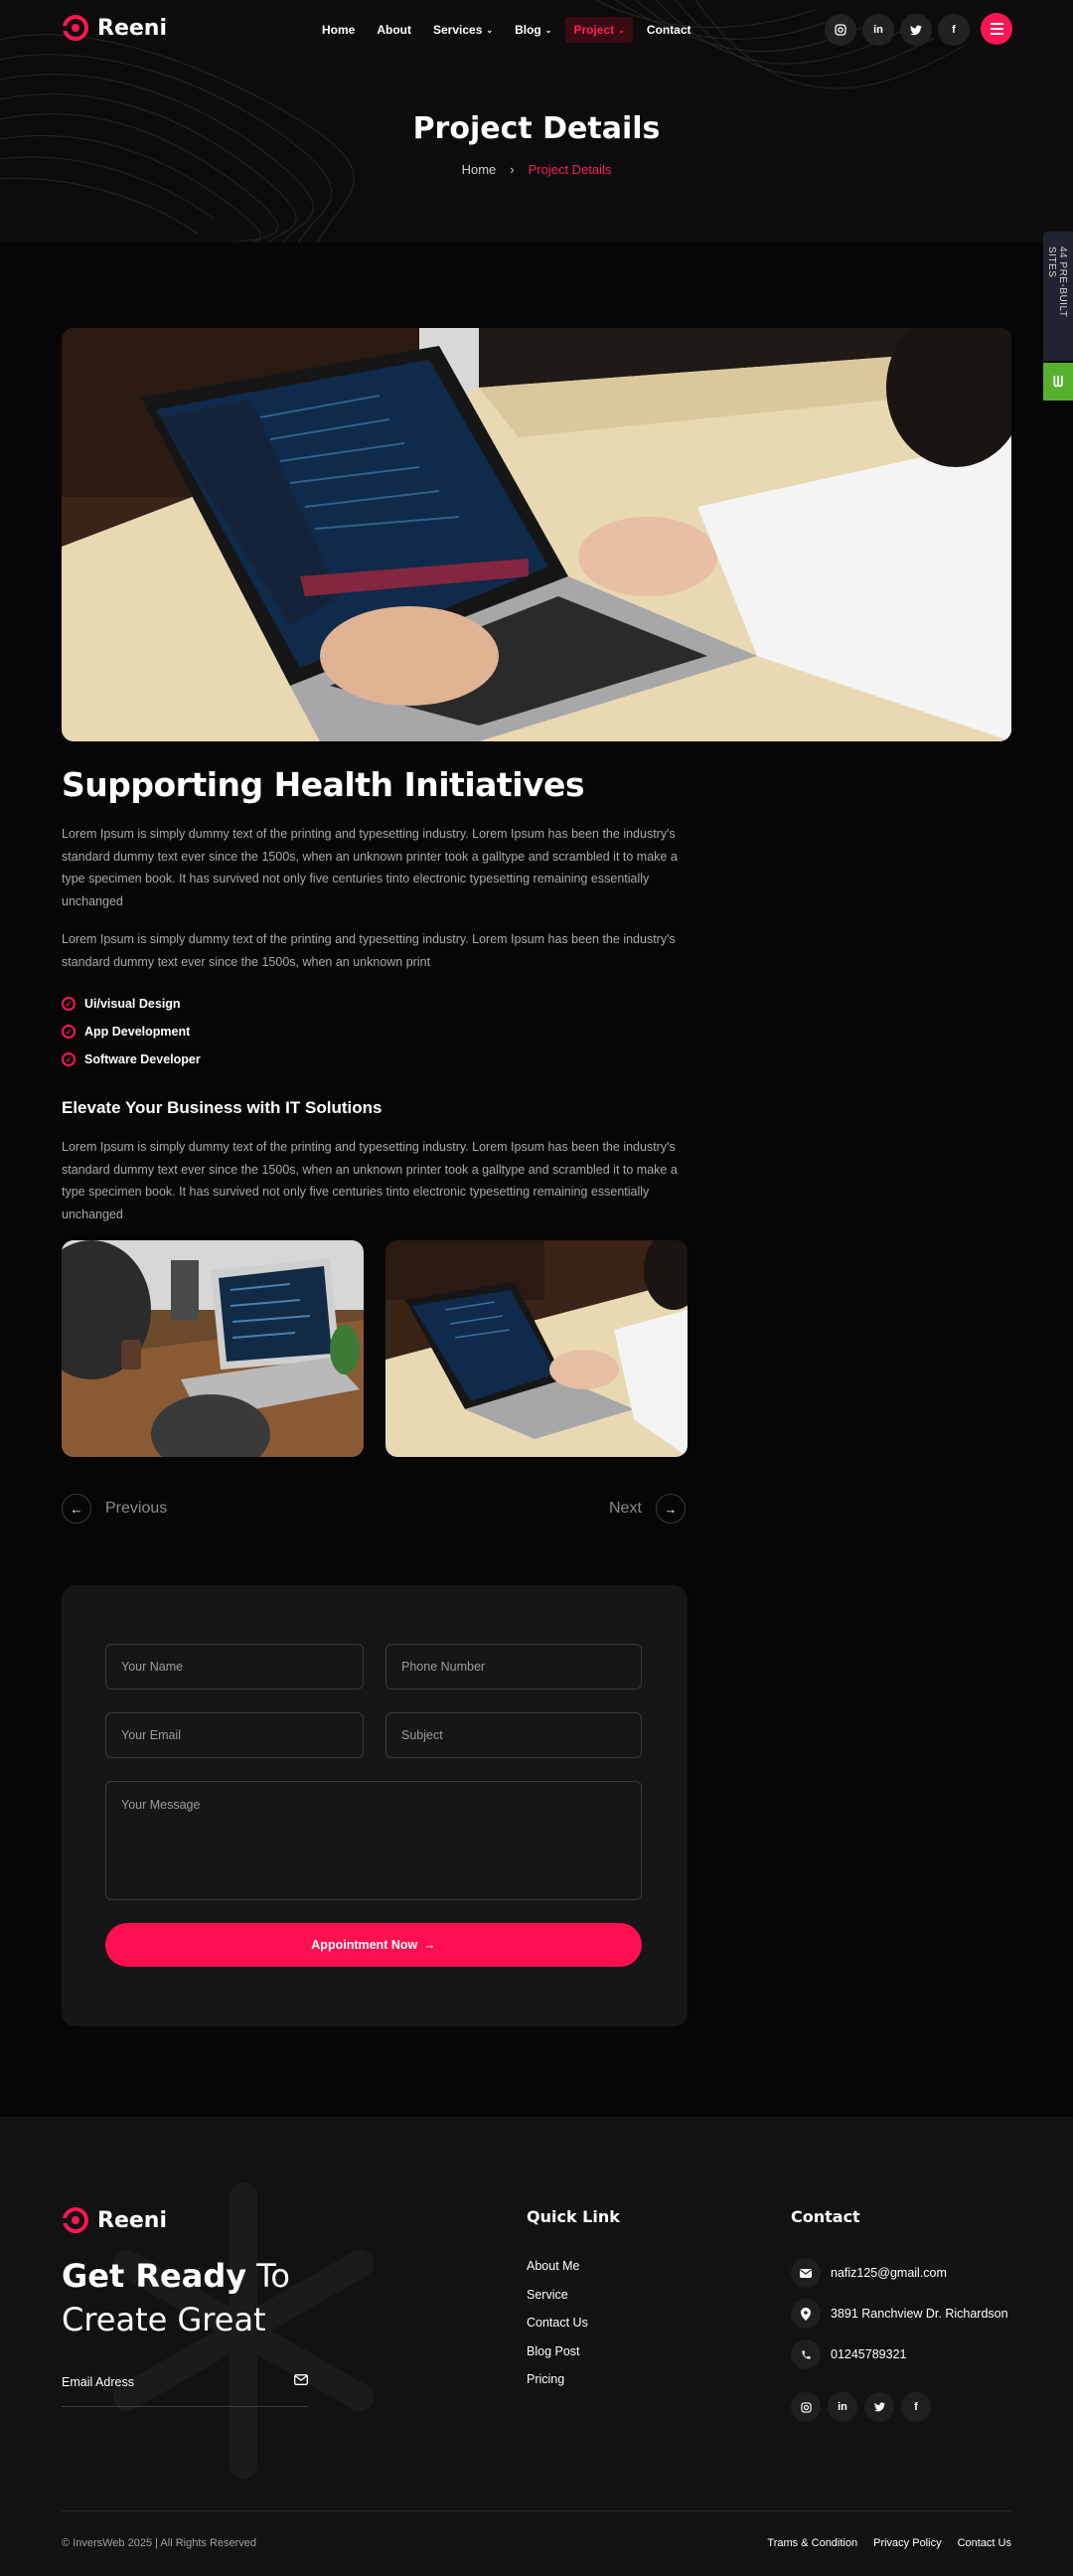 The image size is (1073, 2576). Describe the element at coordinates (364, 1945) in the screenshot. I see `submit-label: Appointment Now` at that location.